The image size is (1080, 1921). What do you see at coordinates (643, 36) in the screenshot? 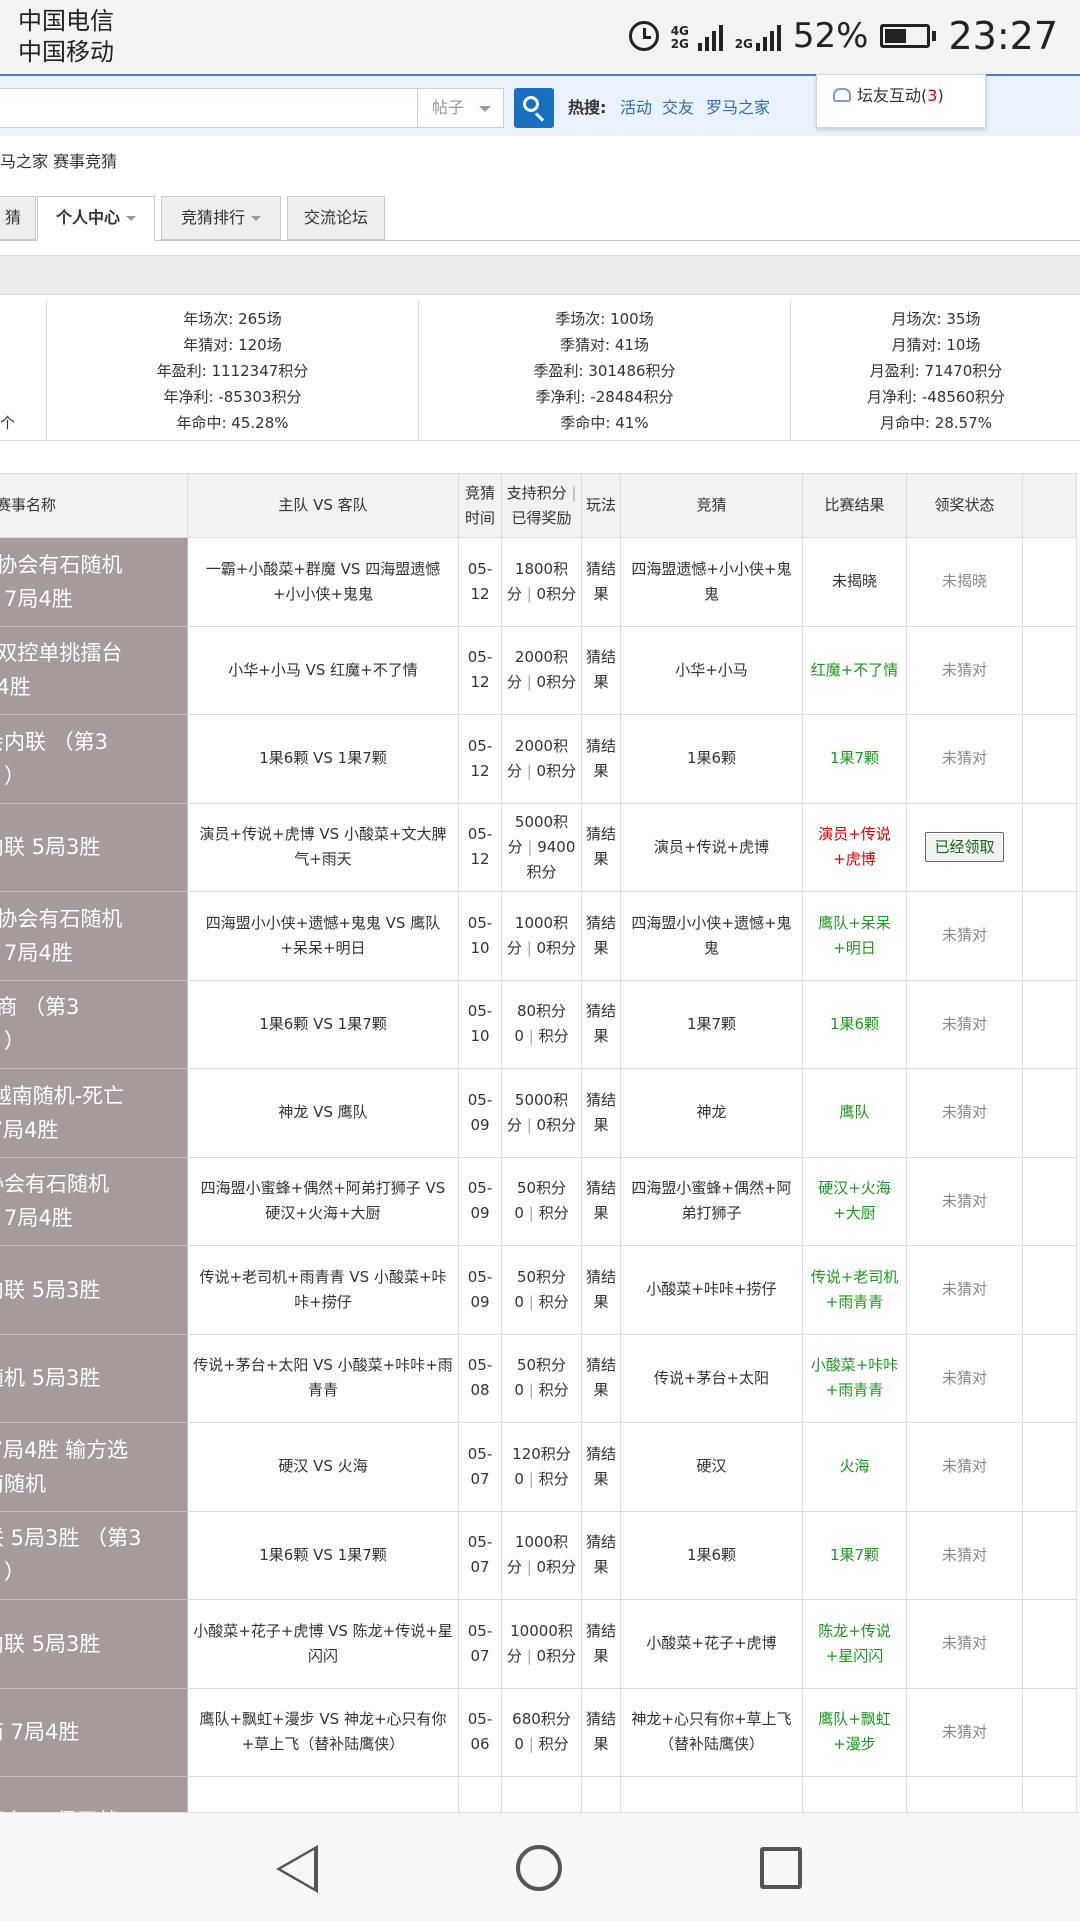
I see `alarm-icon` at bounding box center [643, 36].